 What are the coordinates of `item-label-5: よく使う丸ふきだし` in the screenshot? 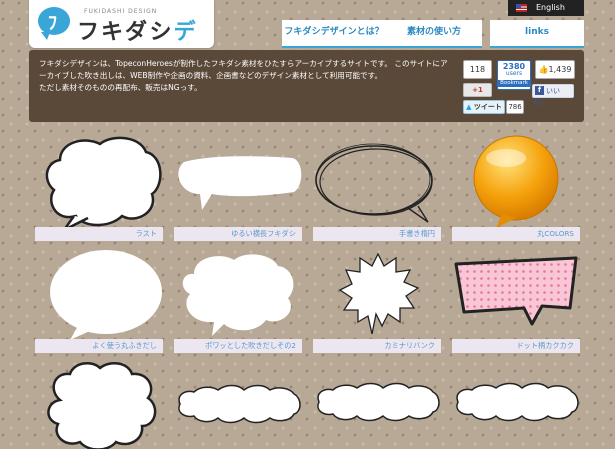 It's located at (99, 346).